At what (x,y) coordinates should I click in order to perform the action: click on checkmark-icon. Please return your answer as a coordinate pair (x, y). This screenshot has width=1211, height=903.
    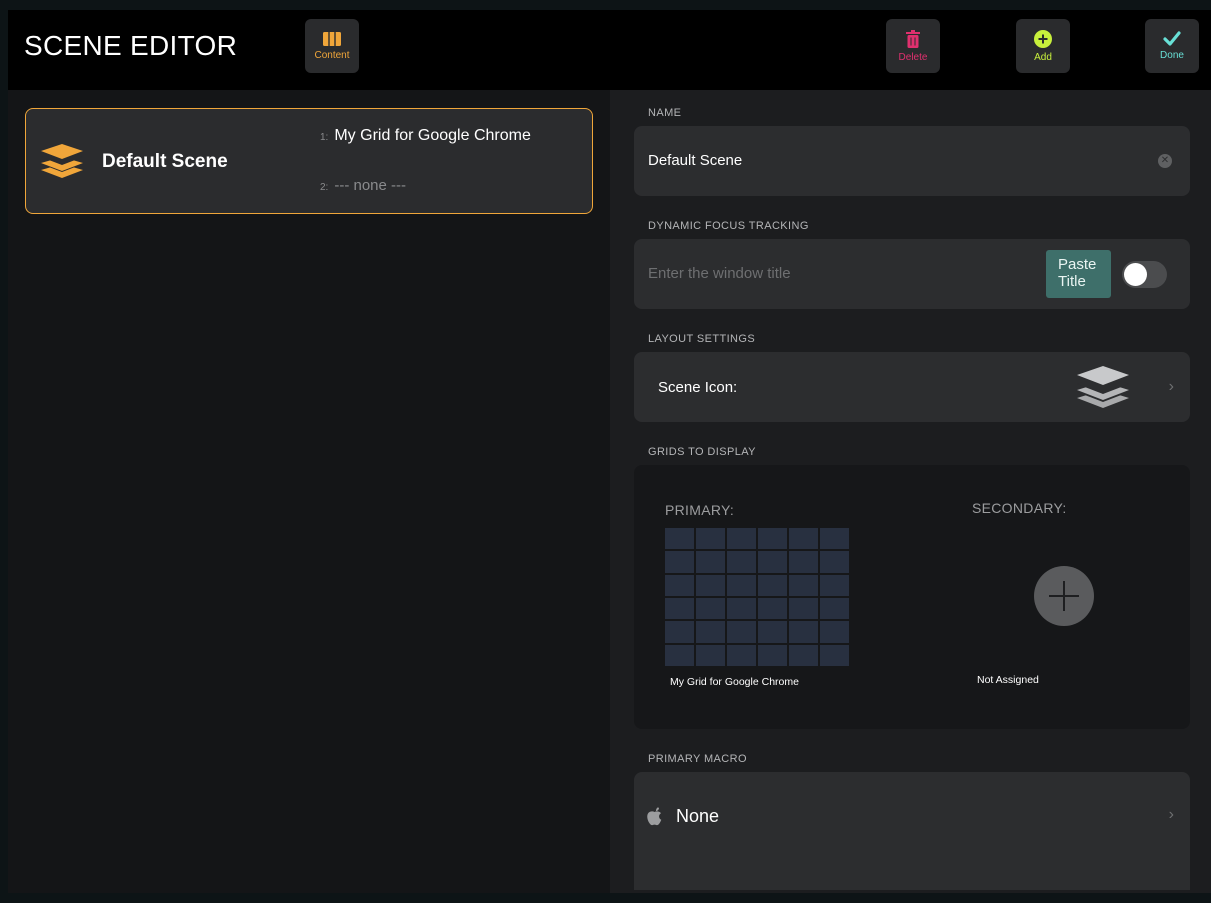
    Looking at the image, I should click on (1172, 38).